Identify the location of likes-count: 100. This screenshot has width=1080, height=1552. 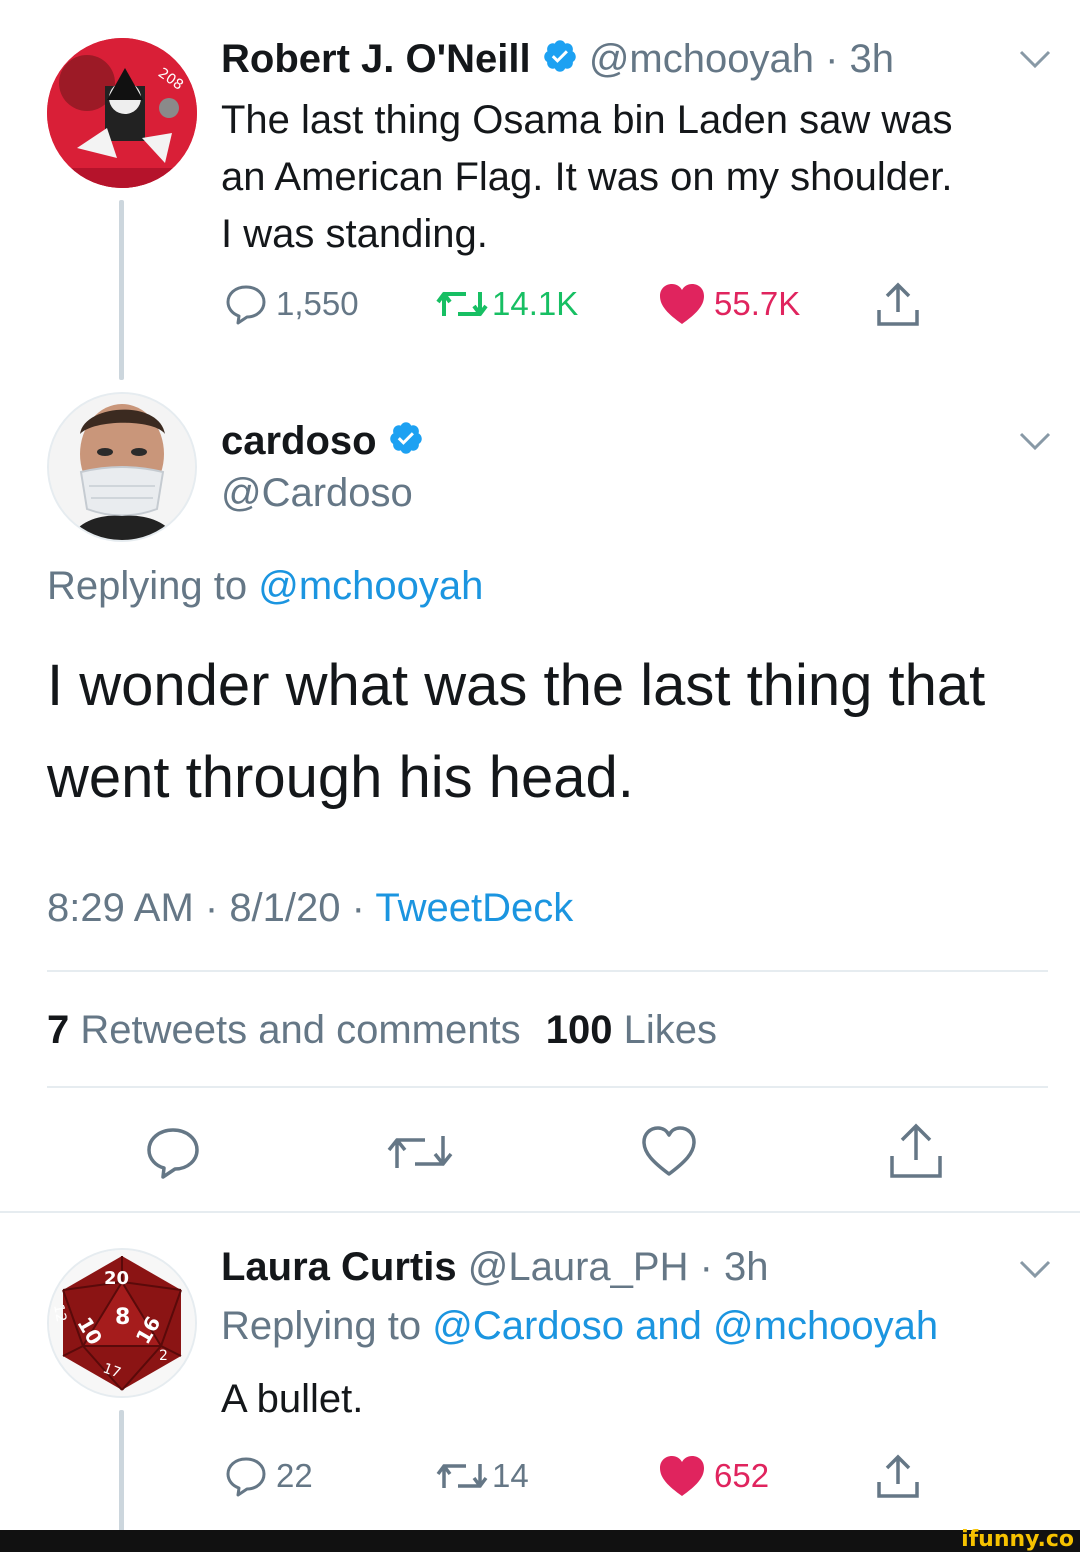
(579, 1030).